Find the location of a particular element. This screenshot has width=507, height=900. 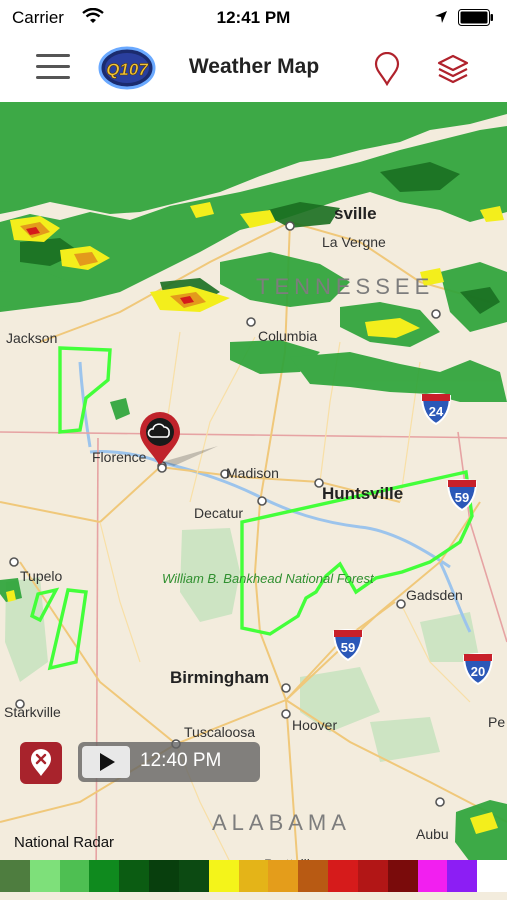

play-icon is located at coordinates (107, 762).